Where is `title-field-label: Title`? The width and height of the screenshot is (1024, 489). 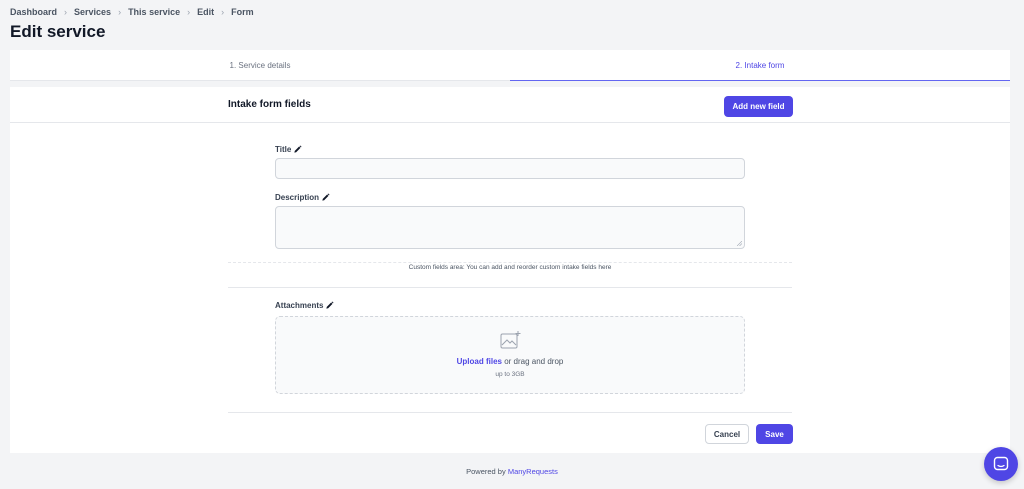
title-field-label: Title is located at coordinates (288, 149).